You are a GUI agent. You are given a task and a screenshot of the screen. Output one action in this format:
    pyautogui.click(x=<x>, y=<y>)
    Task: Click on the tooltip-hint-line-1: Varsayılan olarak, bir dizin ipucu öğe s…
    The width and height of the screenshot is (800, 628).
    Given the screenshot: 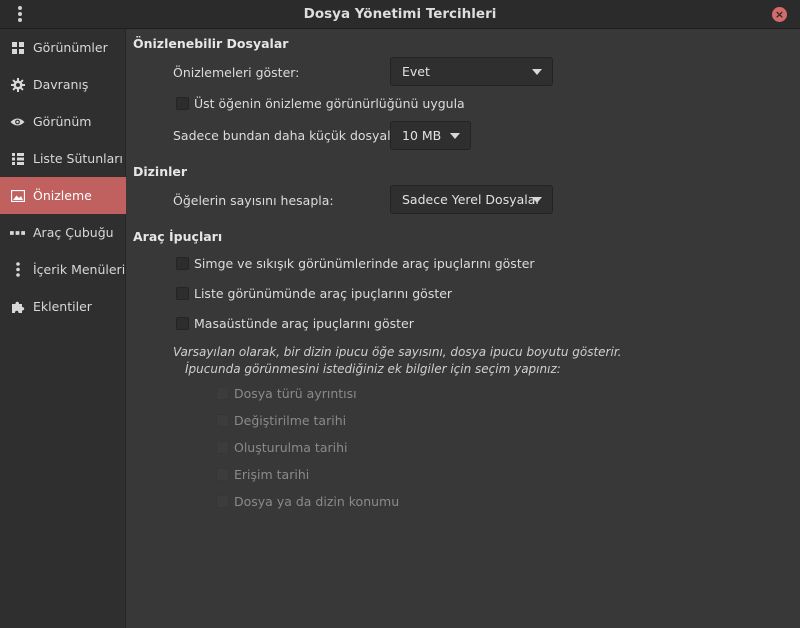 What is the action you would take?
    pyautogui.click(x=397, y=352)
    